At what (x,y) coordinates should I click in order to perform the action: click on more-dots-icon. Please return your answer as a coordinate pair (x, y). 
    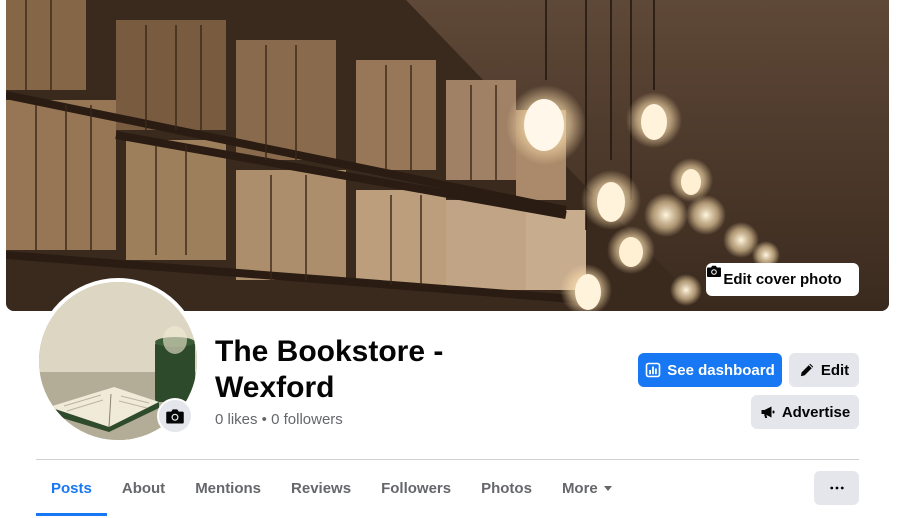
    Looking at the image, I should click on (836, 488).